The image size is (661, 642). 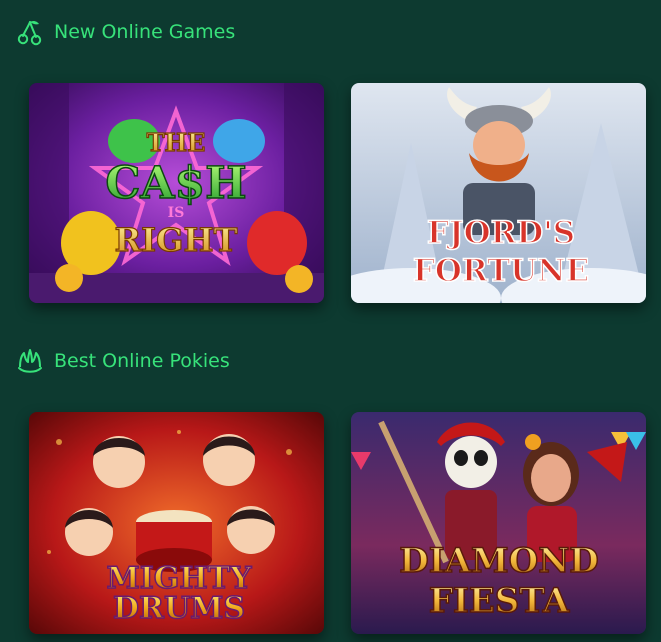 I want to click on game-title-line: FIESTA, so click(x=499, y=601).